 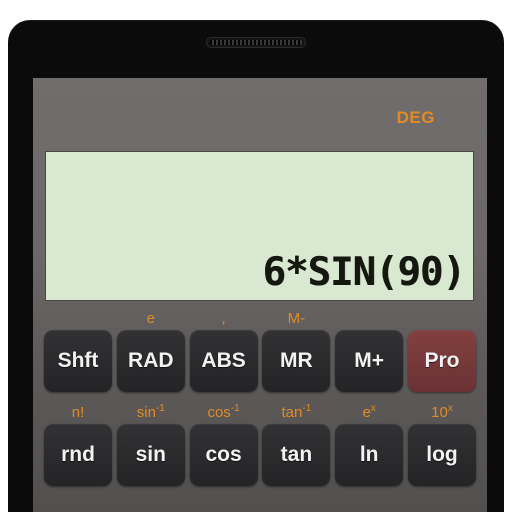 I want to click on key-alt-label-rnd: n!, so click(x=78, y=413).